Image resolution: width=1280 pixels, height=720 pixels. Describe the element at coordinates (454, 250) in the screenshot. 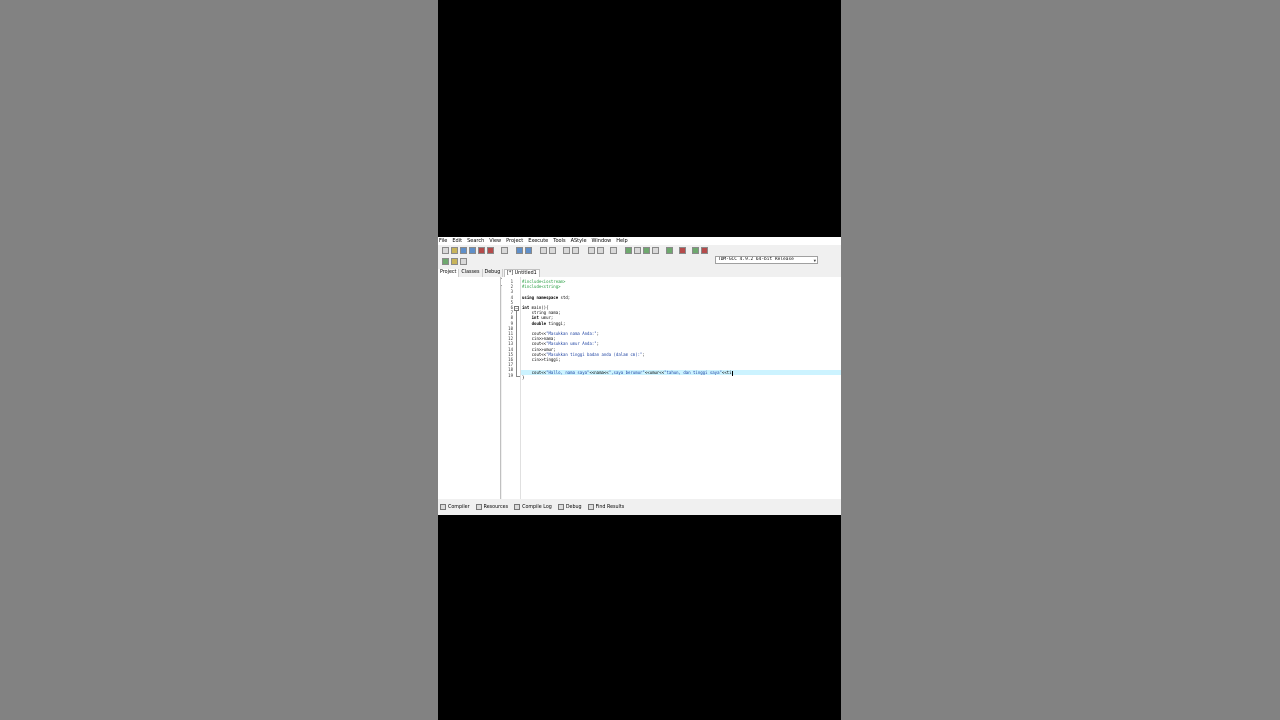

I see `open-file-icon` at that location.